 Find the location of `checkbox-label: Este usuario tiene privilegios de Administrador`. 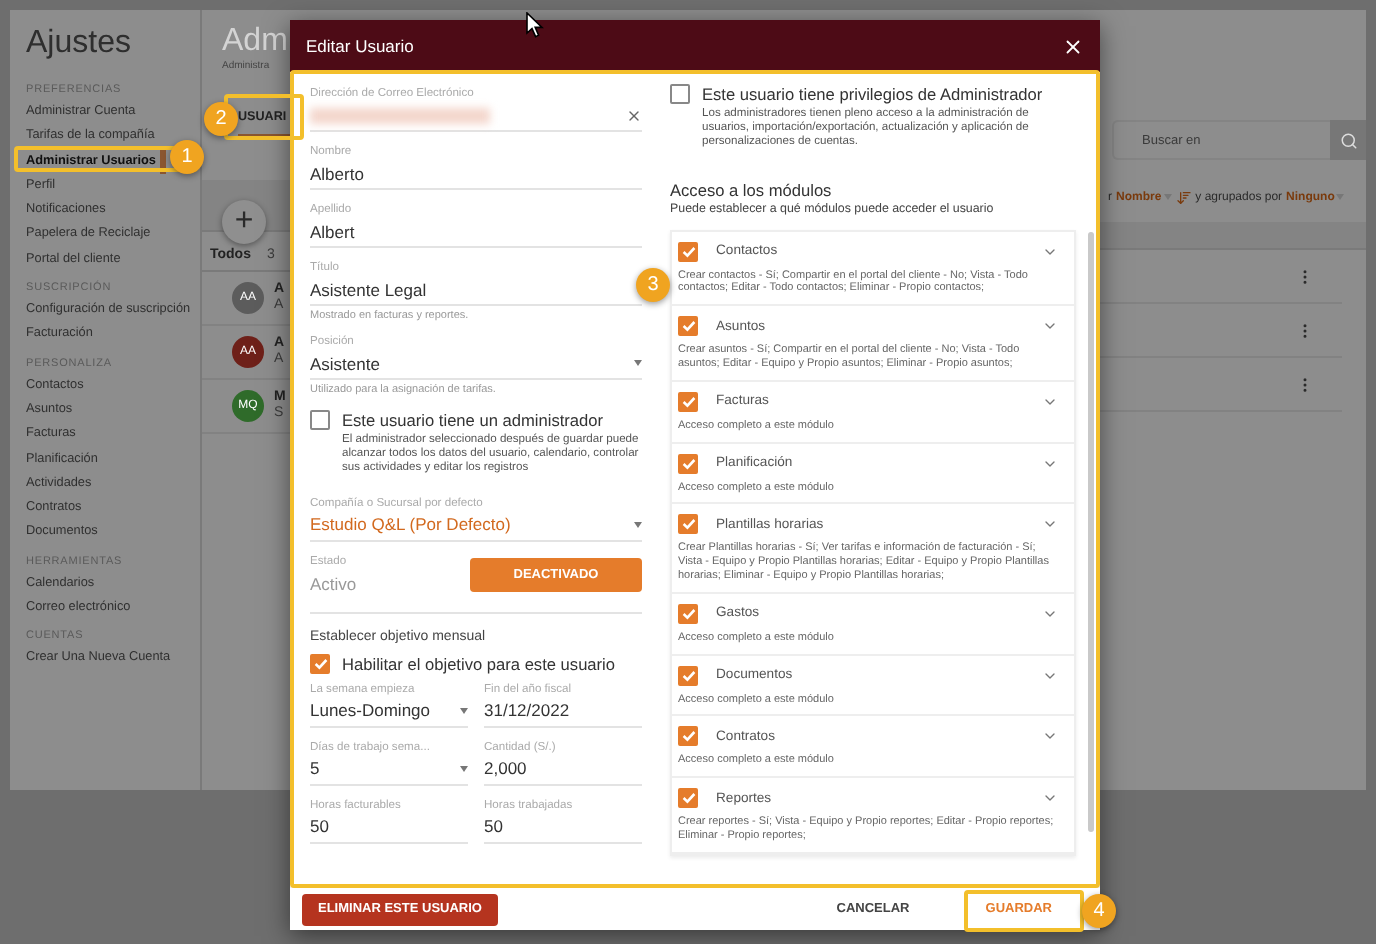

checkbox-label: Este usuario tiene privilegios de Administrador is located at coordinates (872, 94).